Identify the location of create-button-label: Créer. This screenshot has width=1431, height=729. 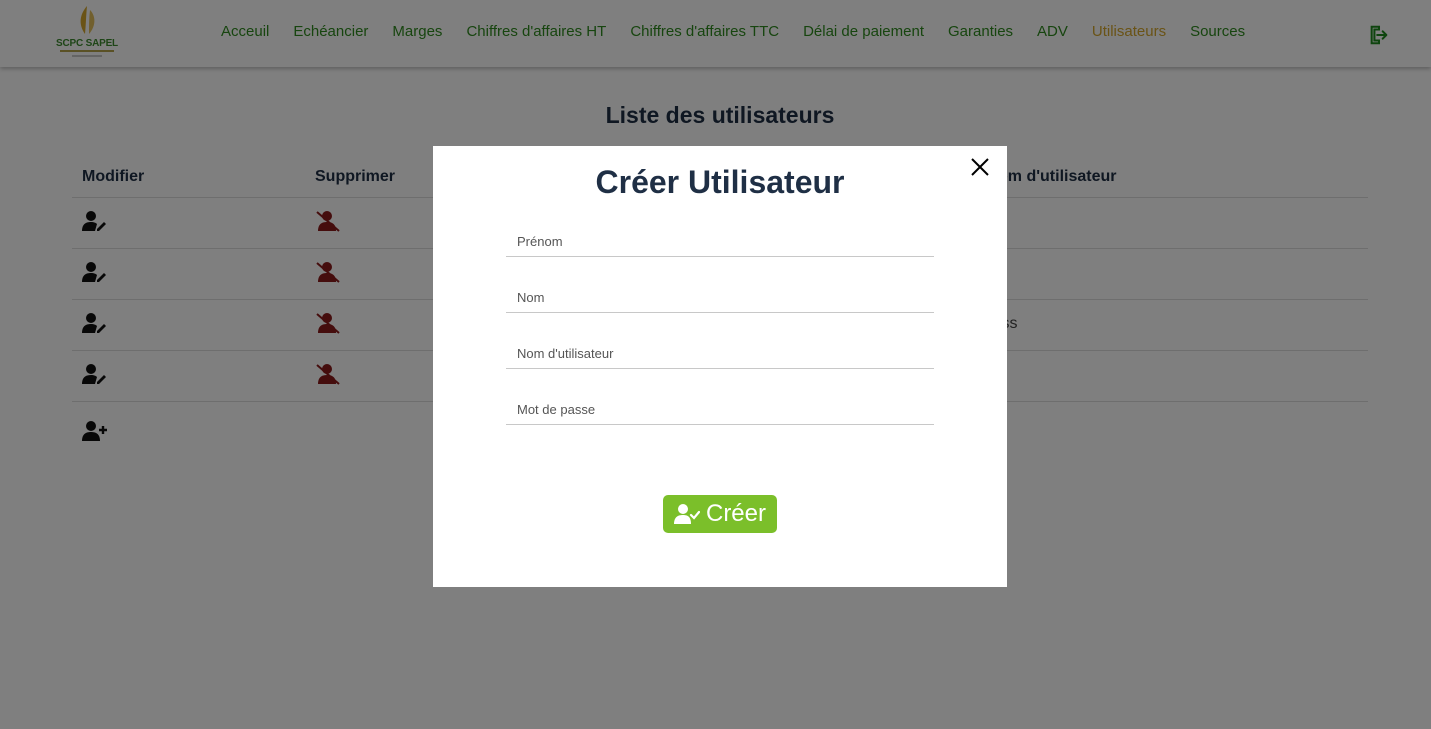
(735, 513).